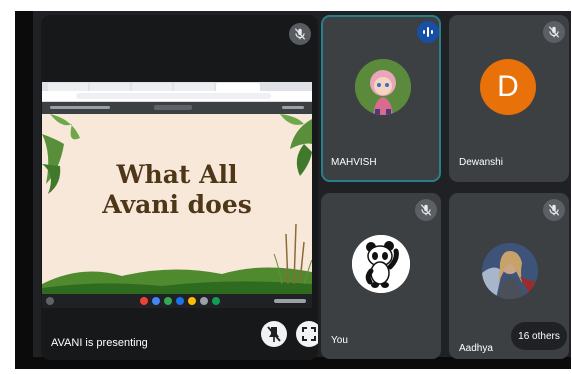 This screenshot has width=572, height=374. Describe the element at coordinates (177, 108) in the screenshot. I see `pdf-toolbar` at that location.